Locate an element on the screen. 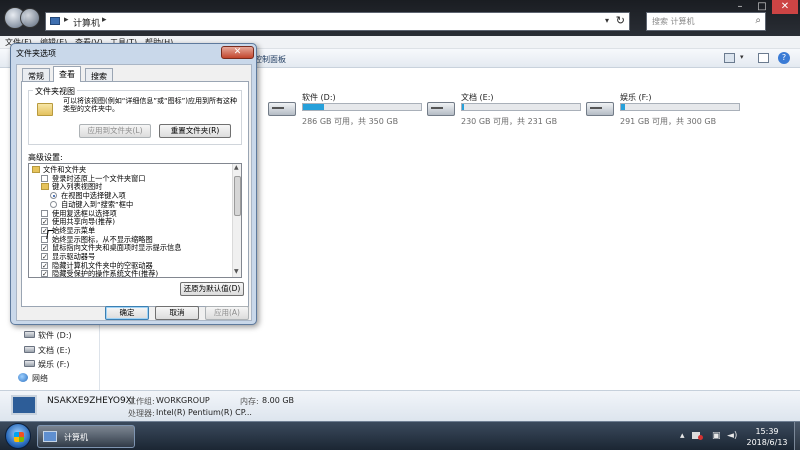 The image size is (800, 450). nav-item-network: 网络 is located at coordinates (40, 378).